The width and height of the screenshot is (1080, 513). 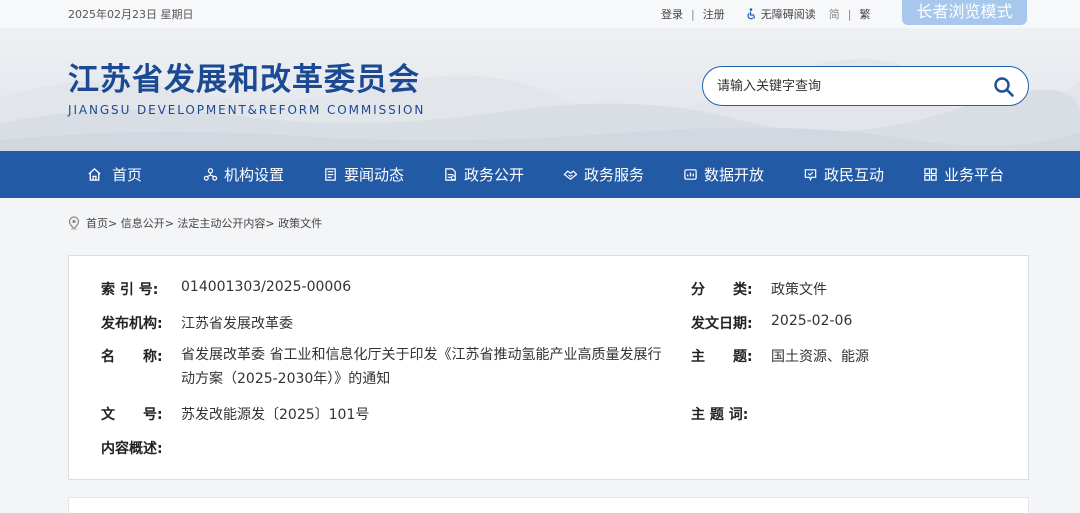 What do you see at coordinates (254, 175) in the screenshot?
I see `nav-label: 机构设置` at bounding box center [254, 175].